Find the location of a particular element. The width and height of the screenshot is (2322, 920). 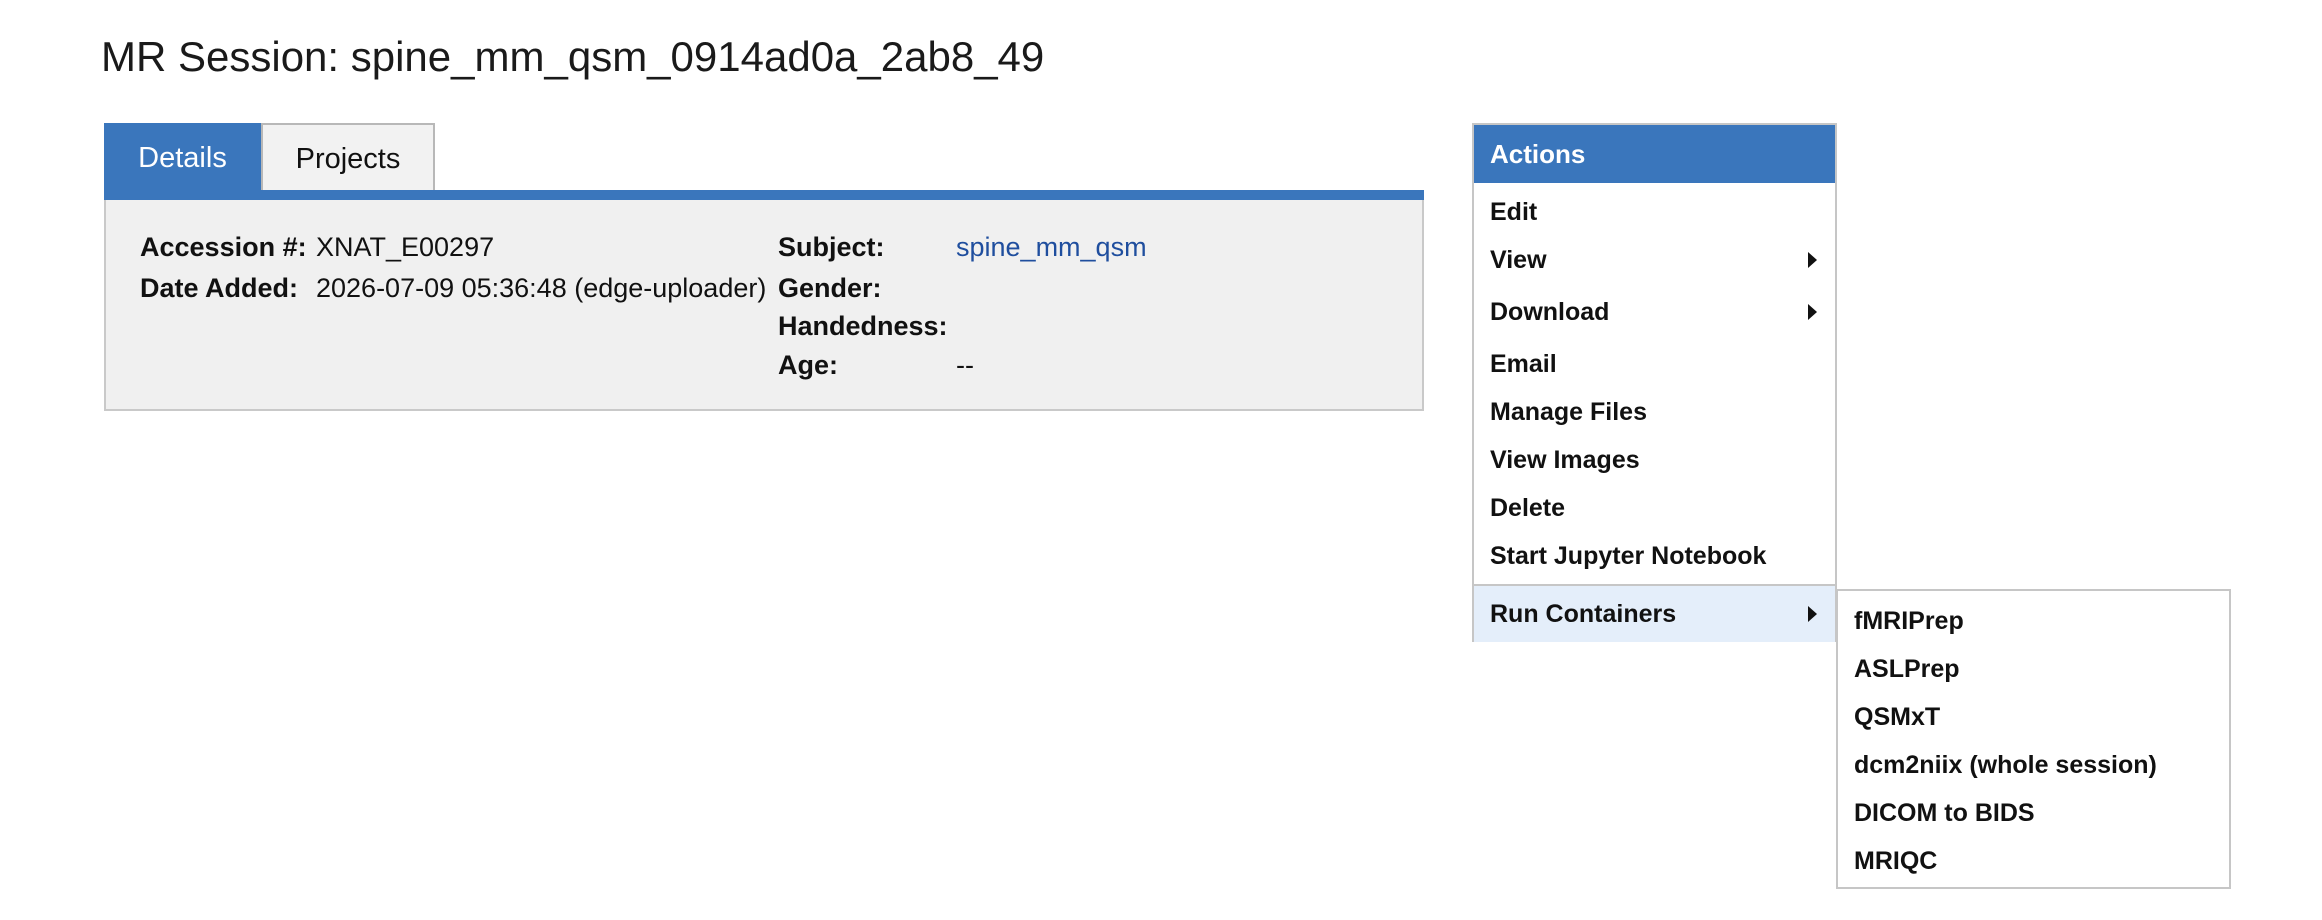

submenu-item-aslprep: ASLPrep is located at coordinates (2033, 669).